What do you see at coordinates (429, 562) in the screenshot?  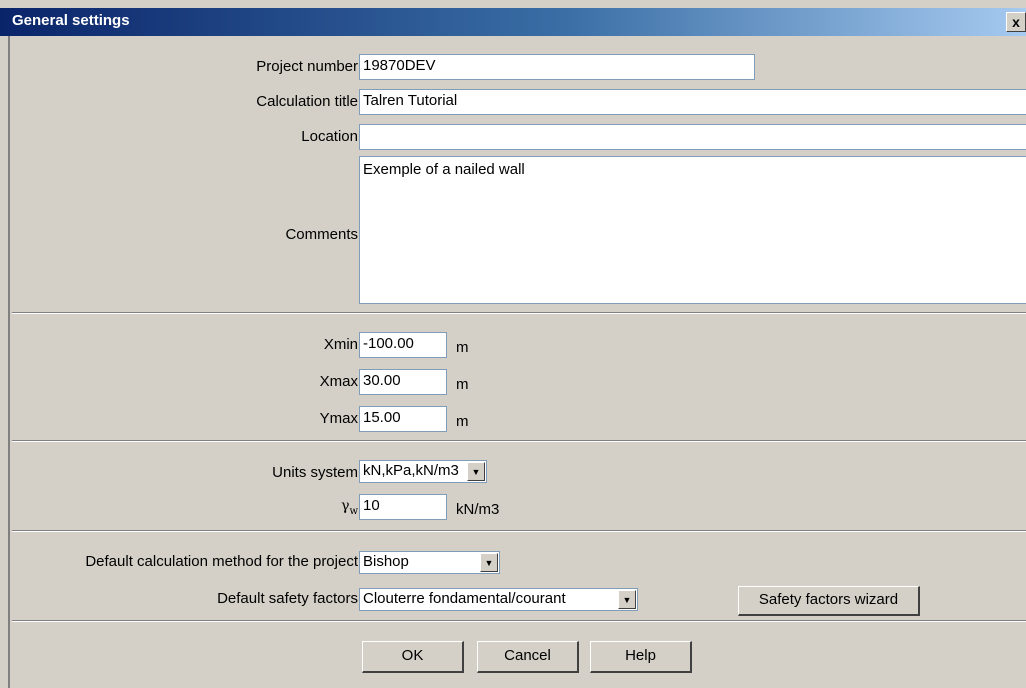 I see `method-select: Bishop ▼` at bounding box center [429, 562].